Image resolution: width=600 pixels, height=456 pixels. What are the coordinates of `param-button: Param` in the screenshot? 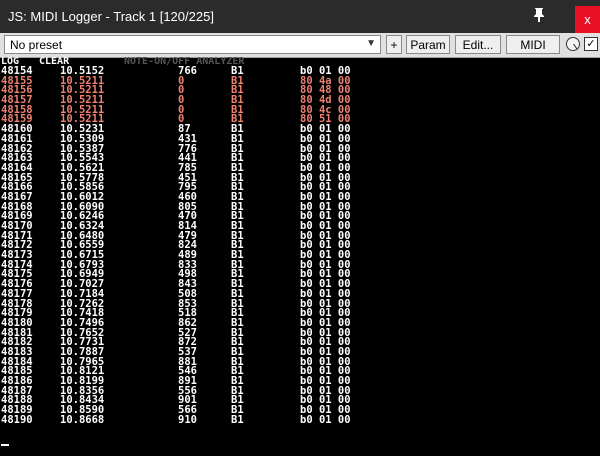 It's located at (428, 44).